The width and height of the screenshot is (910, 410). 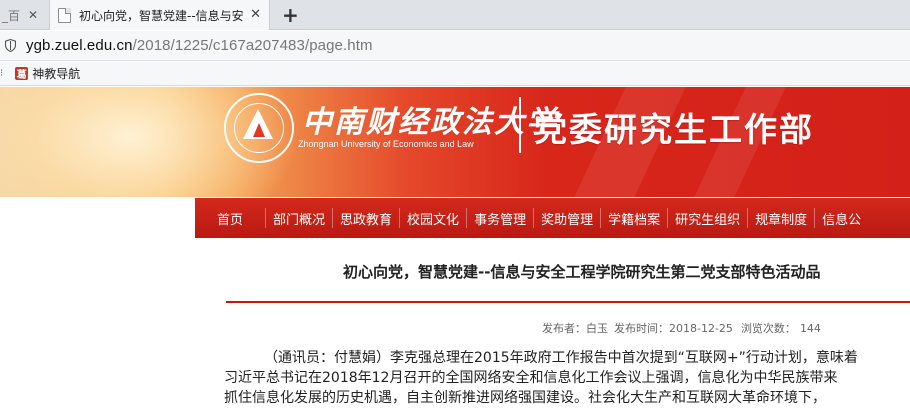 I want to click on url-path: /2018/1225/c167a207483/page.htm, so click(x=252, y=45).